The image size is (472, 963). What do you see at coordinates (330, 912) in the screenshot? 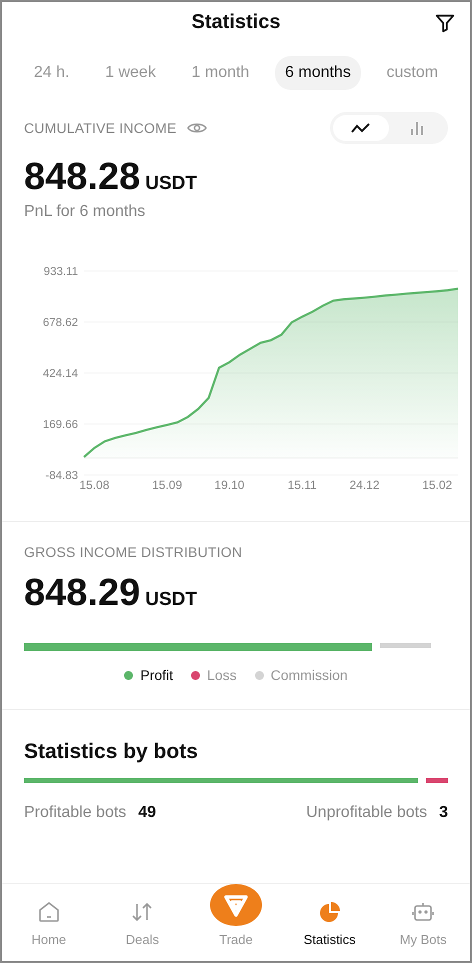
I see `pie-chart-icon` at bounding box center [330, 912].